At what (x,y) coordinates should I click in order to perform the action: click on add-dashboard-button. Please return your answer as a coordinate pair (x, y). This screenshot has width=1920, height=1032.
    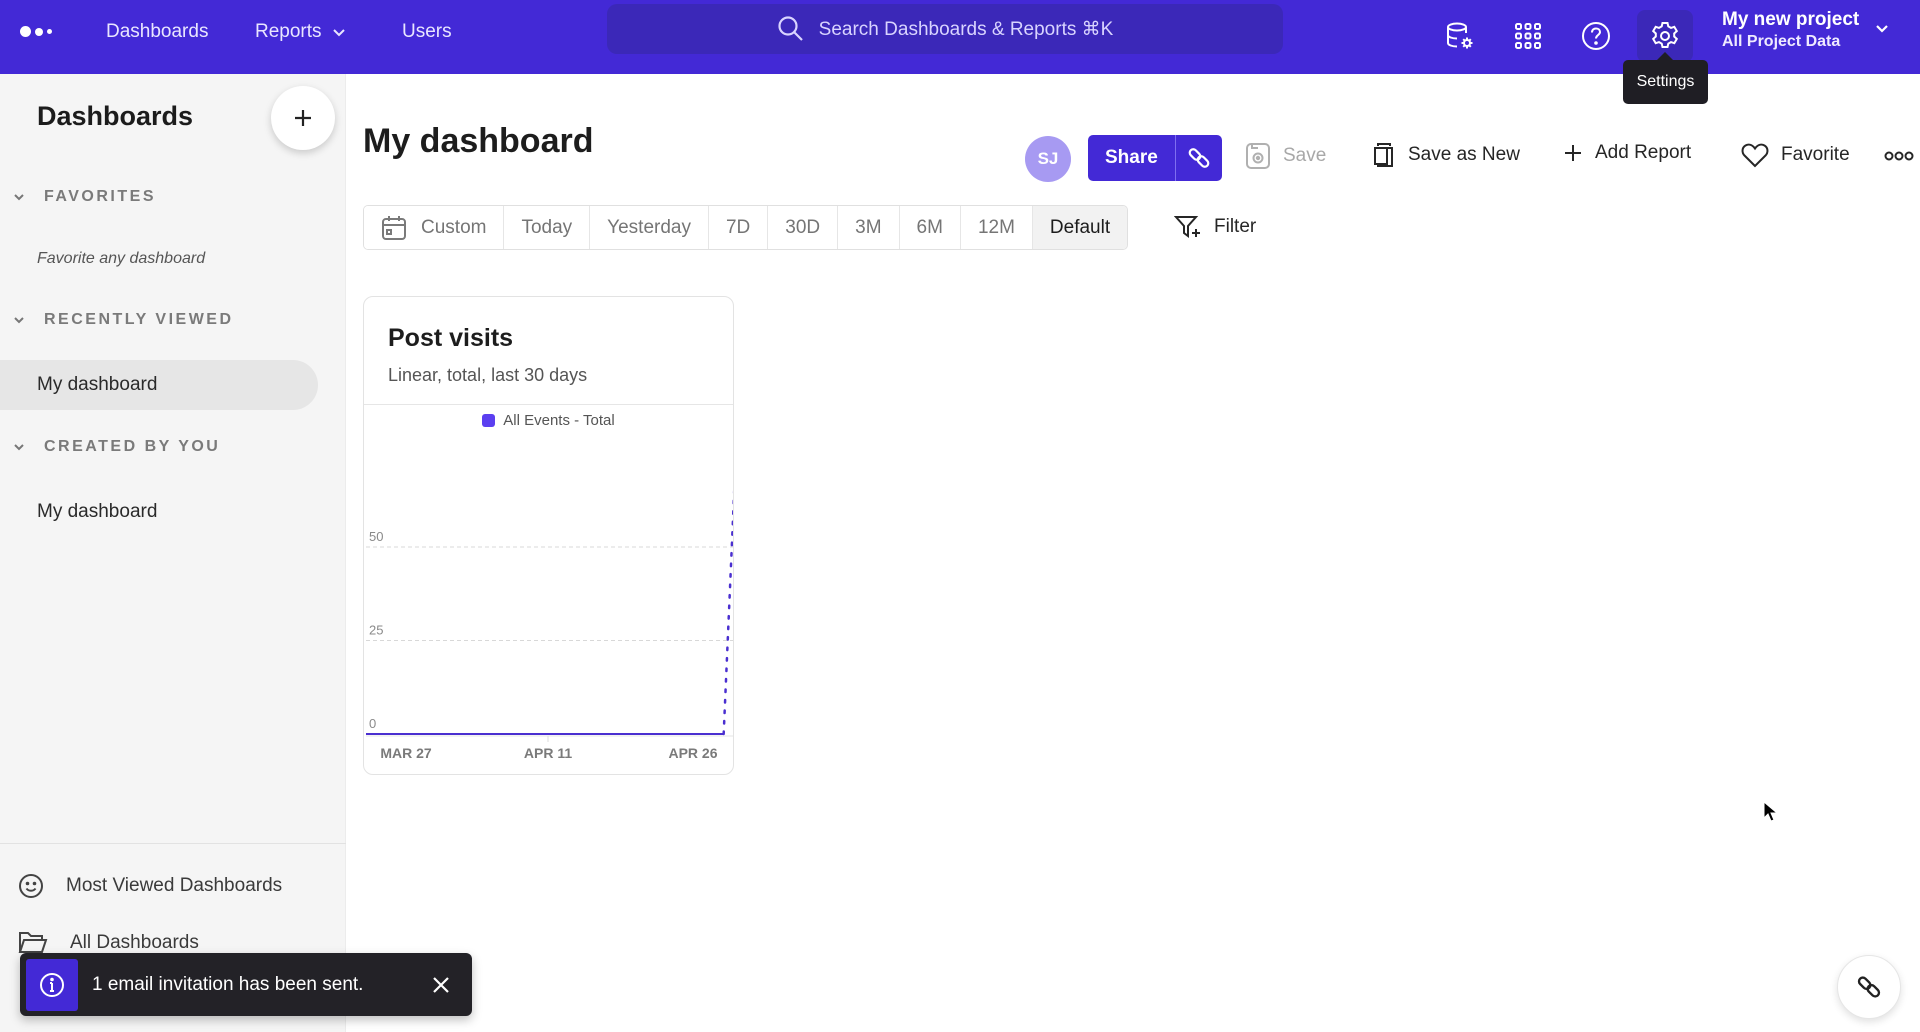
    Looking at the image, I should click on (303, 118).